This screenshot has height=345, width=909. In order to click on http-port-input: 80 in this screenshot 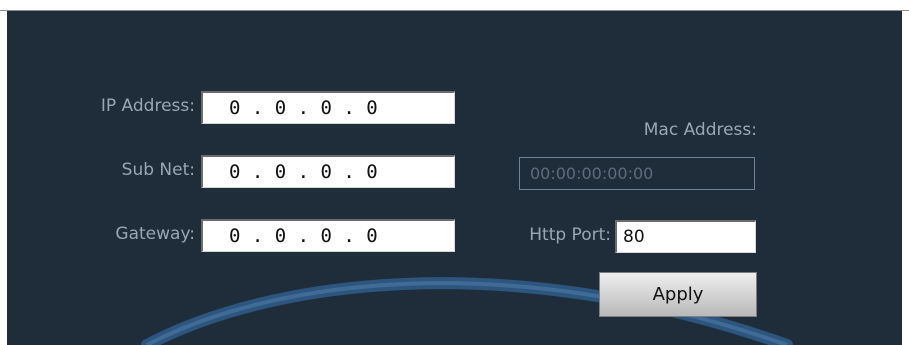, I will do `click(685, 236)`.